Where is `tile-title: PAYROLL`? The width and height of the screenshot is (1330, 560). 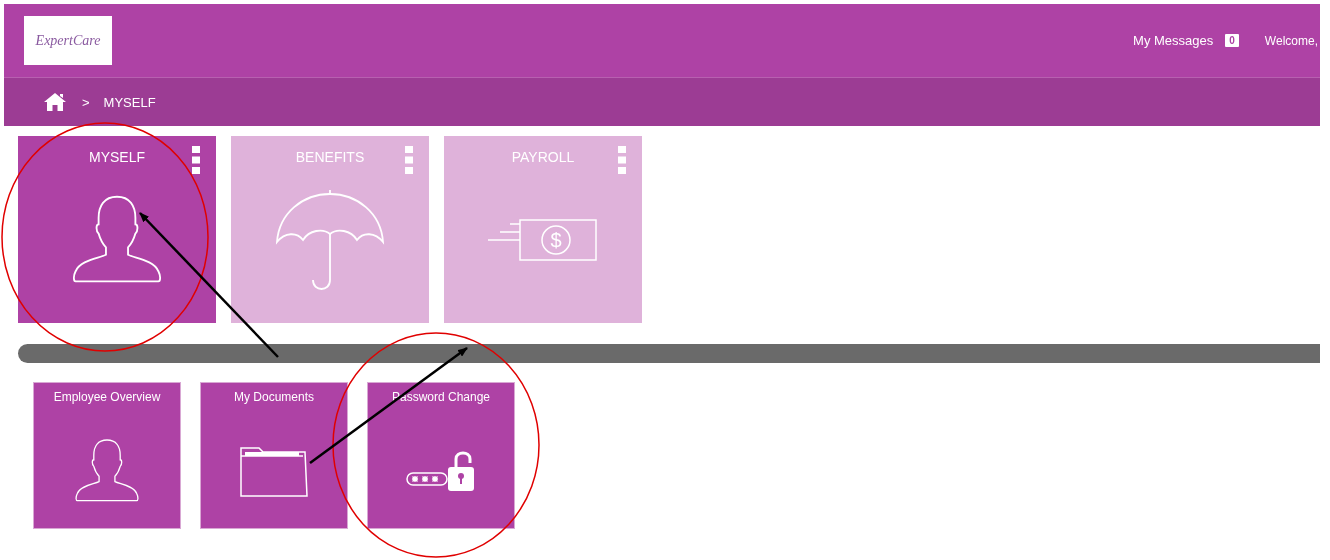 tile-title: PAYROLL is located at coordinates (543, 157).